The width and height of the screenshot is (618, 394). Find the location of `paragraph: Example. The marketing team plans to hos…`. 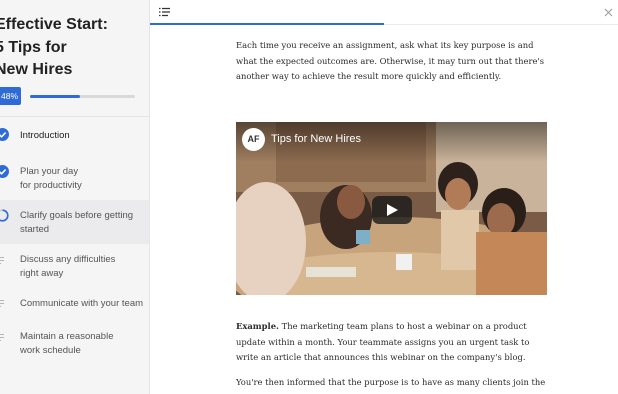

paragraph: Example. The marketing team plans to hos… is located at coordinates (383, 341).